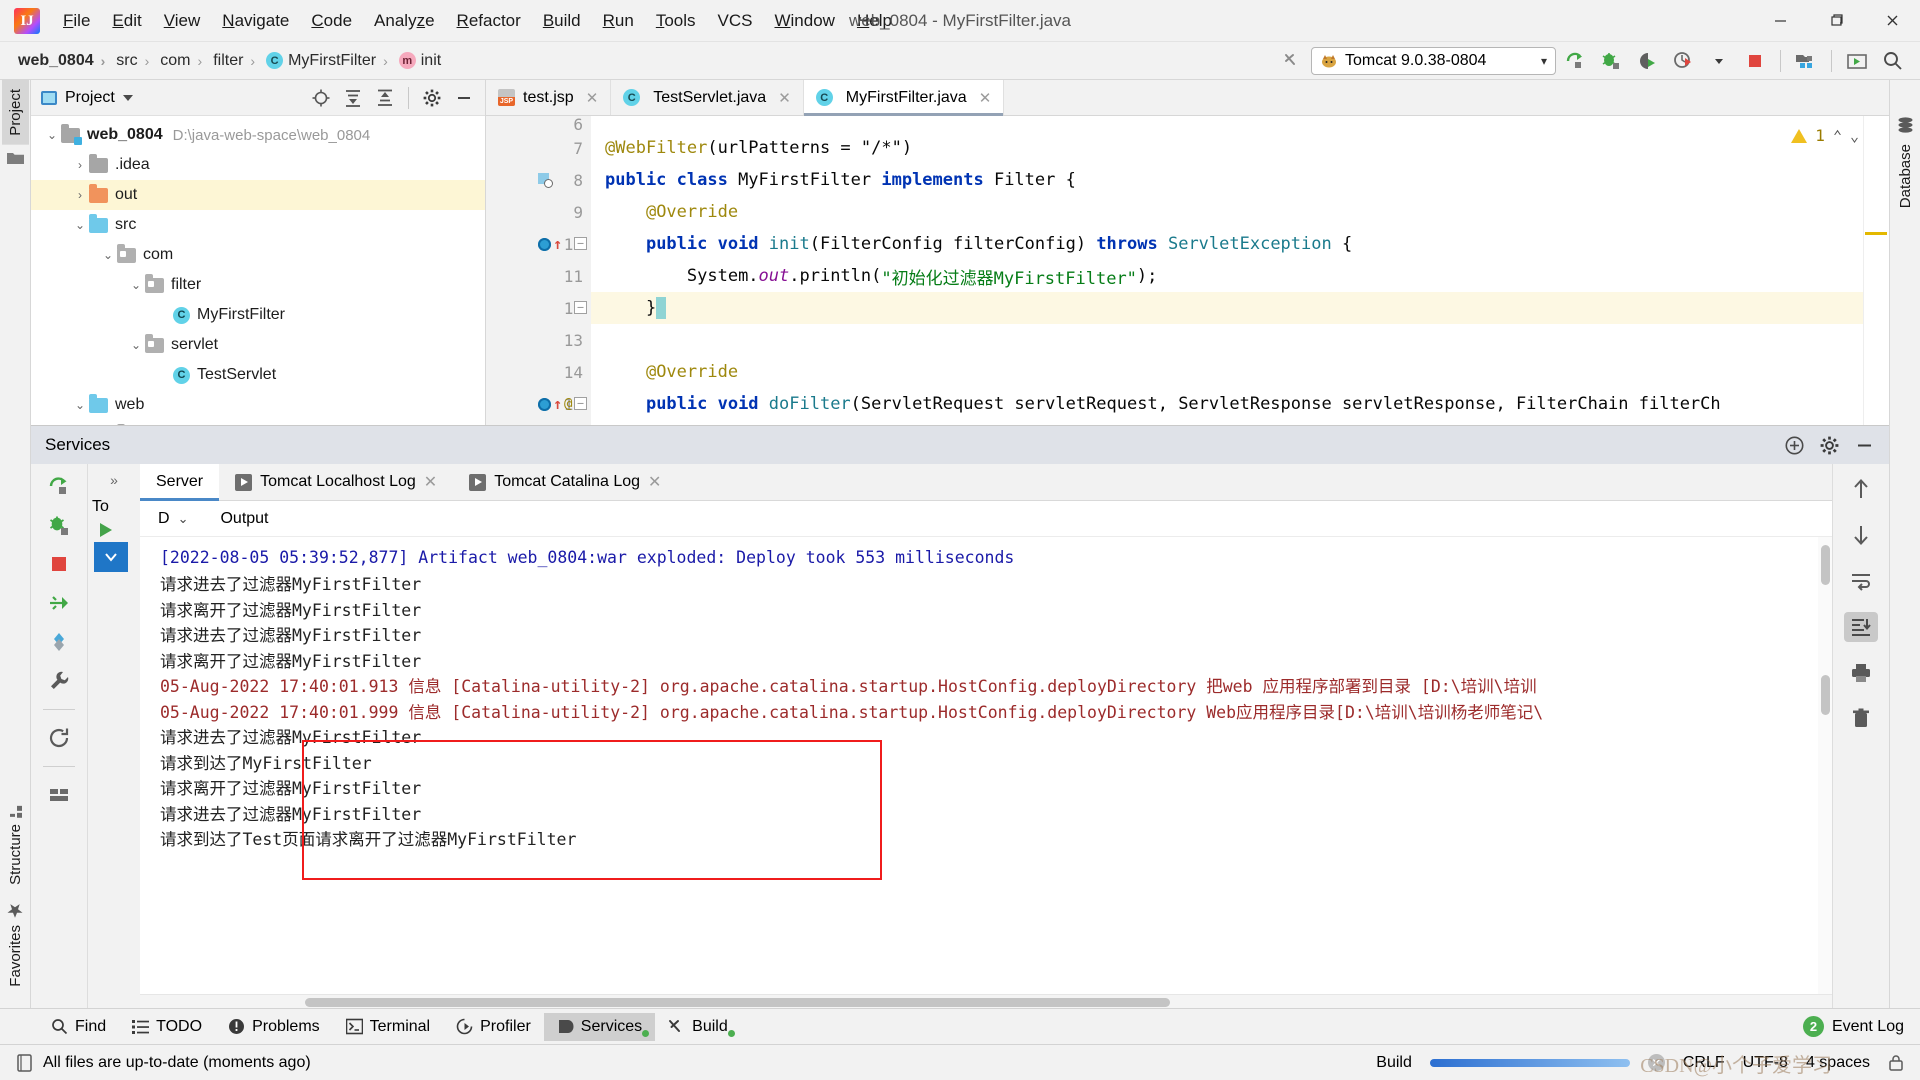 This screenshot has width=1920, height=1080. I want to click on scrollbar-thumb-secondary, so click(1825, 695).